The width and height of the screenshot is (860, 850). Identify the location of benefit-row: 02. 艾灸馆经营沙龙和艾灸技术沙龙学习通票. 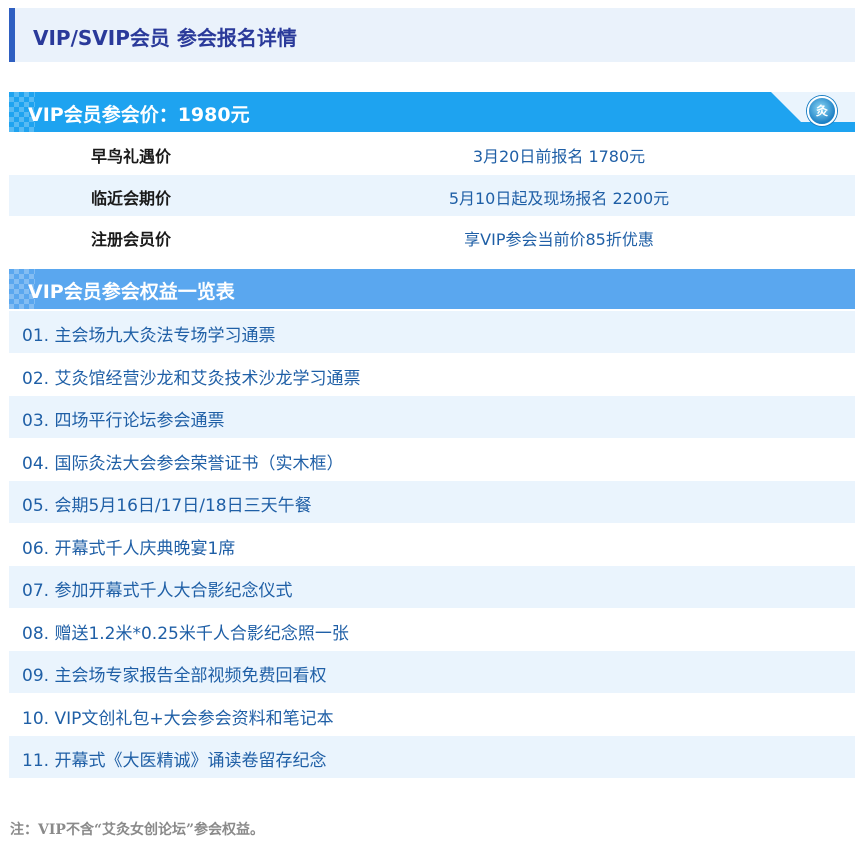
(432, 375).